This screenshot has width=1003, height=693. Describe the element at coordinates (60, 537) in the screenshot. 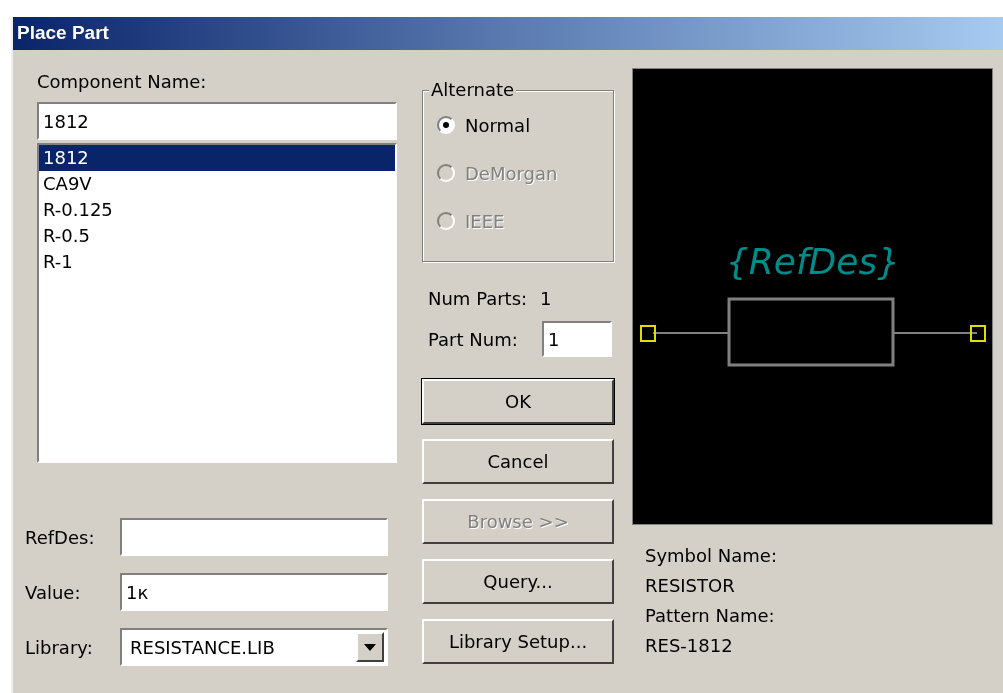

I see `field-label: RefDes:` at that location.